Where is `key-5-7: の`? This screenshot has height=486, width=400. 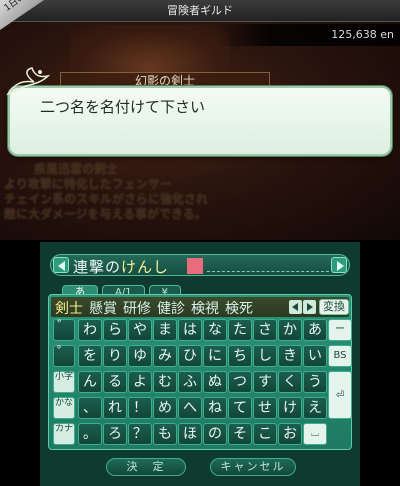
key-5-7: の is located at coordinates (215, 434).